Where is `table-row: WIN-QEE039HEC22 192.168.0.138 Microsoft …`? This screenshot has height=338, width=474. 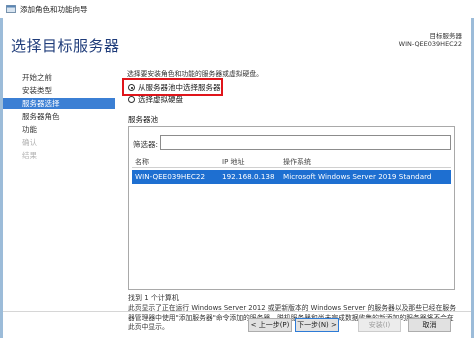
table-row: WIN-QEE039HEC22 192.168.0.138 Microsoft … is located at coordinates (291, 177).